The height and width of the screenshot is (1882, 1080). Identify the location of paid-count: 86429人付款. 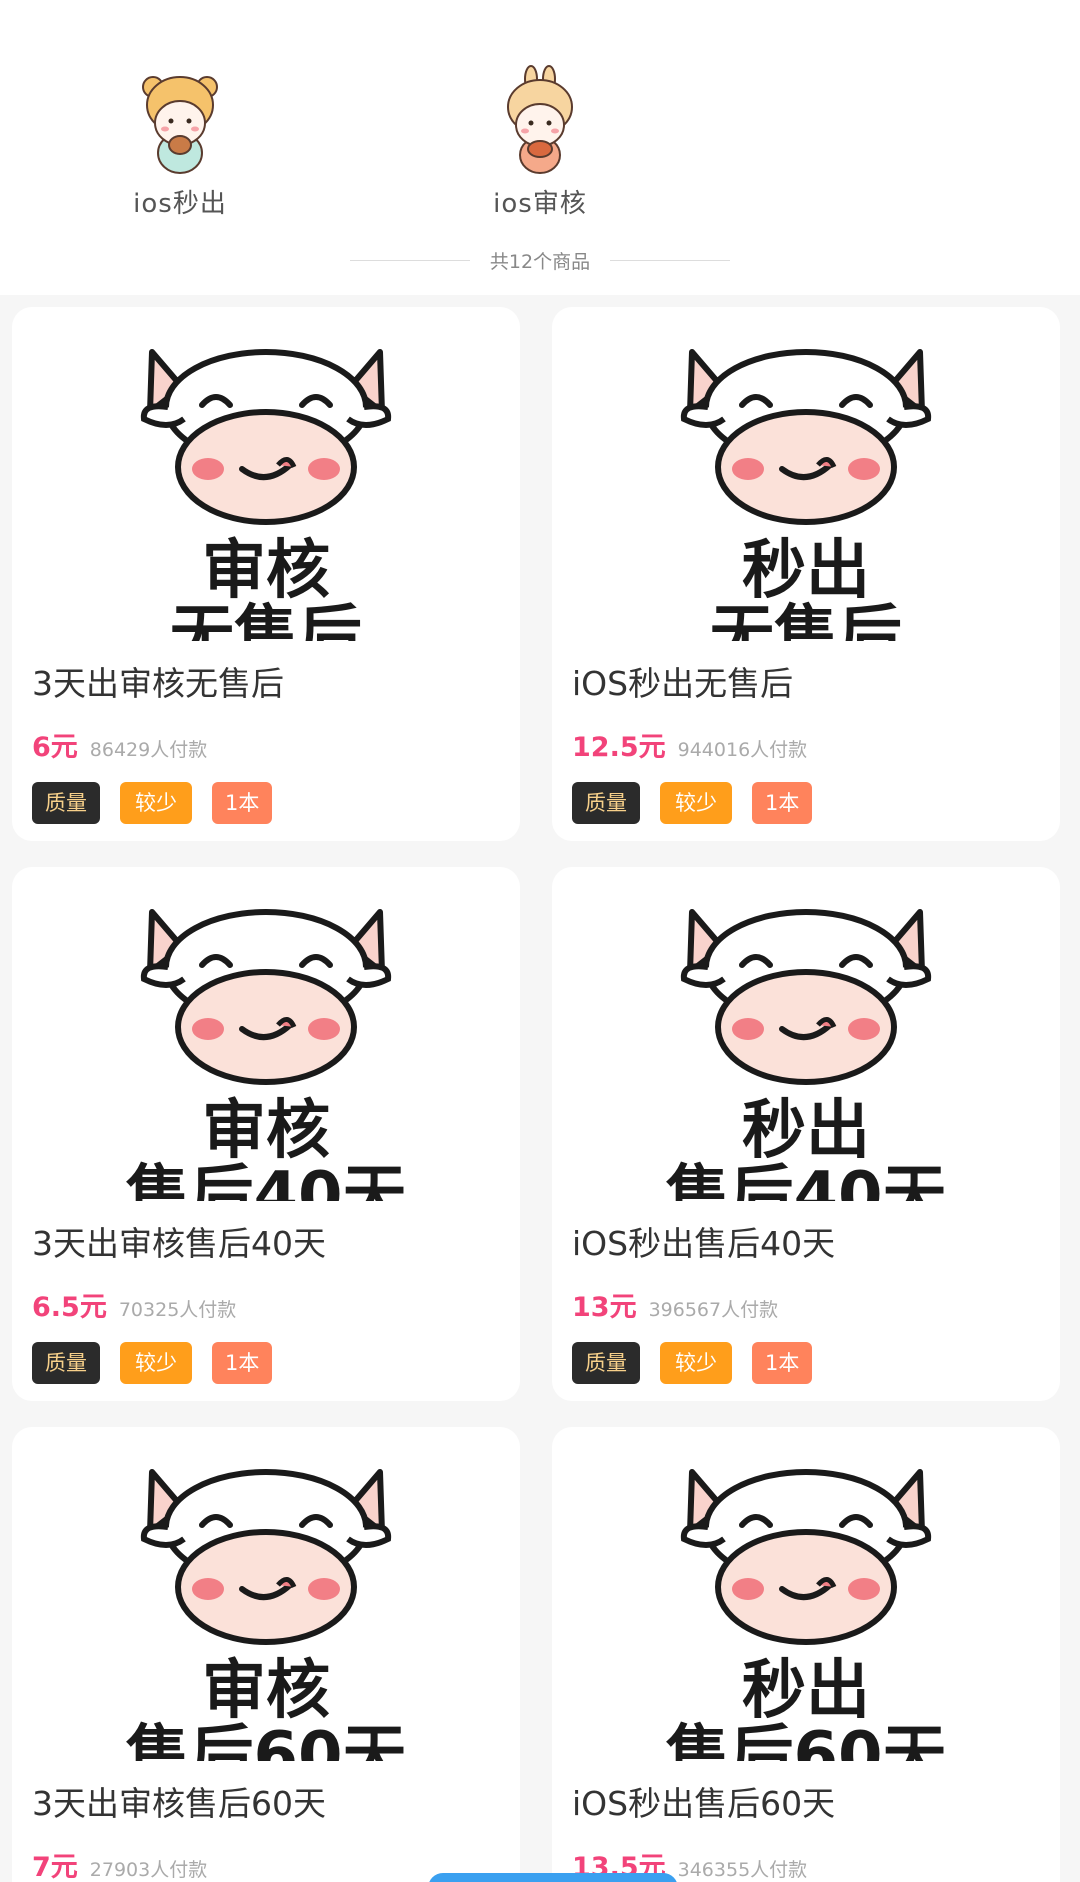
(148, 750).